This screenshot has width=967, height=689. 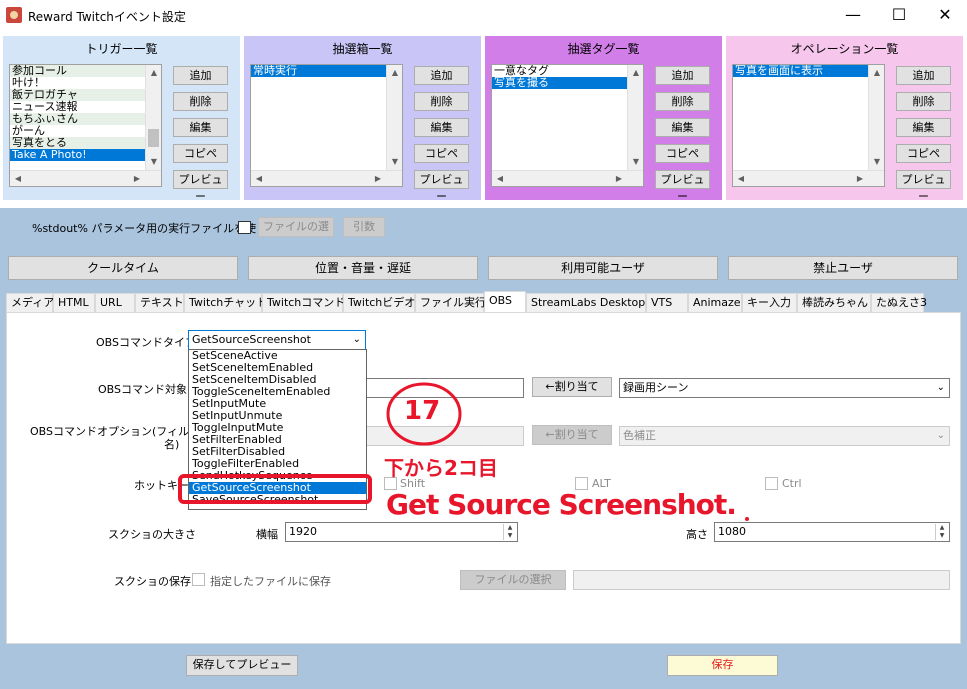 I want to click on annotation-note-2: Get Source Screenshot., so click(x=561, y=504).